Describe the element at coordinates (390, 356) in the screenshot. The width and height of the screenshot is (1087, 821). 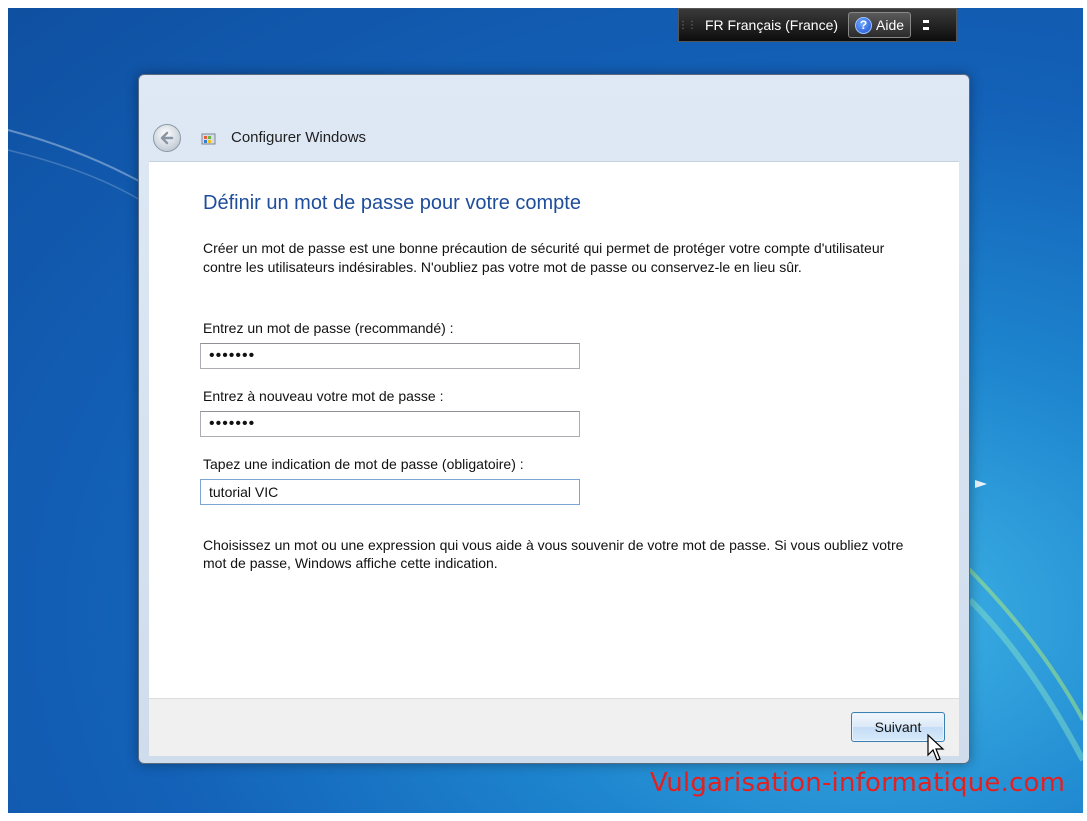
I see `password-field` at that location.